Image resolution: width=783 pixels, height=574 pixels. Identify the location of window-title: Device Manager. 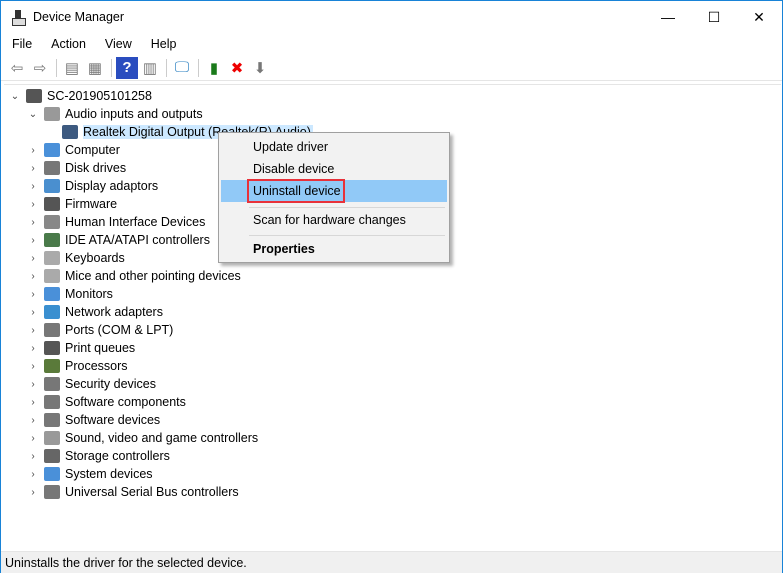
(79, 17).